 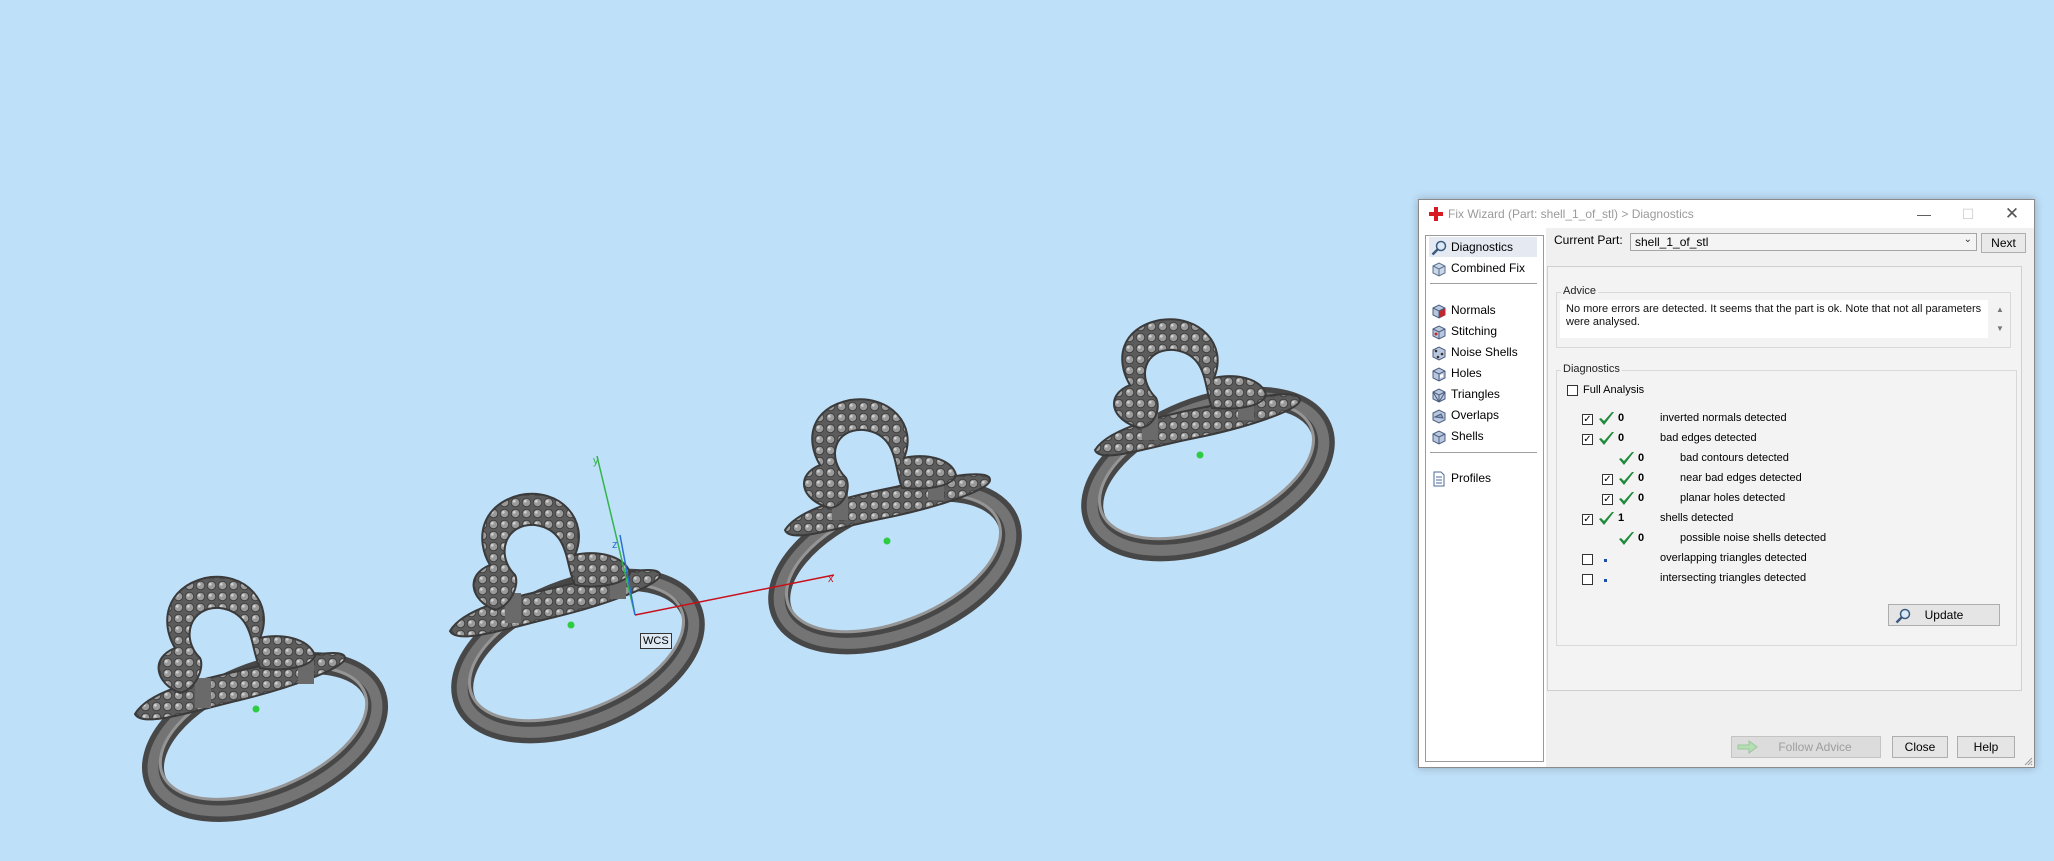 I want to click on current-part-value: shell_1_of_stl, so click(x=1672, y=242).